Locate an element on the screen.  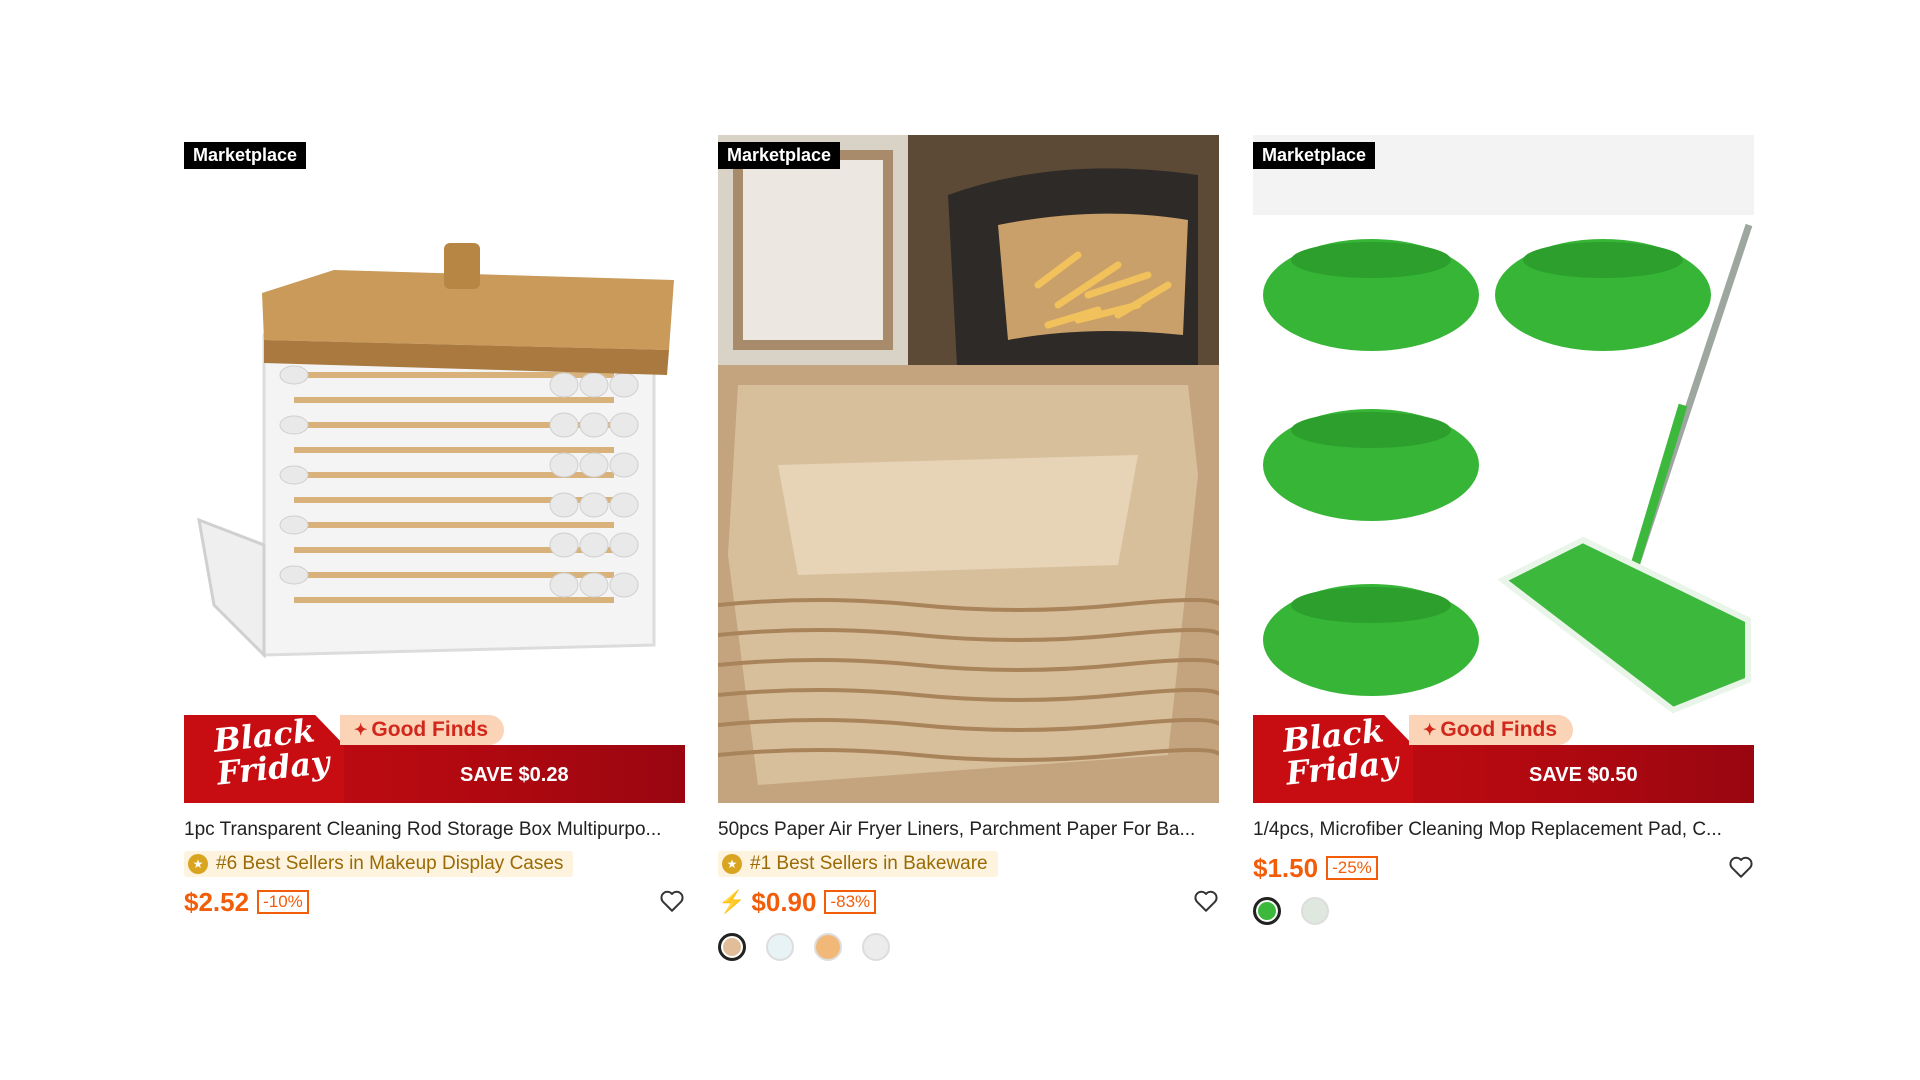
price-row: ⚡ $0.90 -83% is located at coordinates (968, 902).